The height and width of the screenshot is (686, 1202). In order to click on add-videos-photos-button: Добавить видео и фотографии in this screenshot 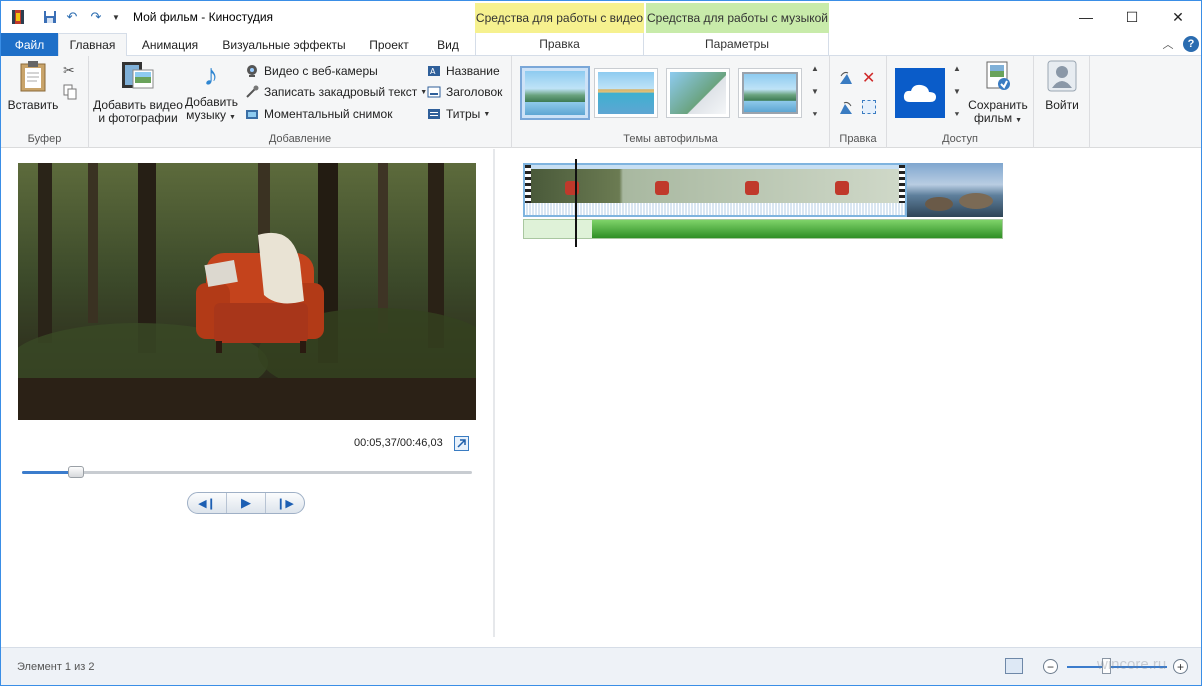, I will do `click(138, 92)`.